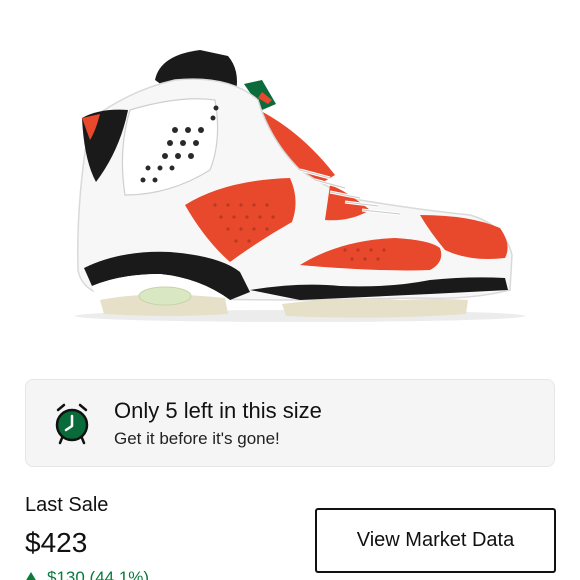 This screenshot has height=580, width=580. I want to click on scarcity-title: Only 5 left in this size, so click(218, 410).